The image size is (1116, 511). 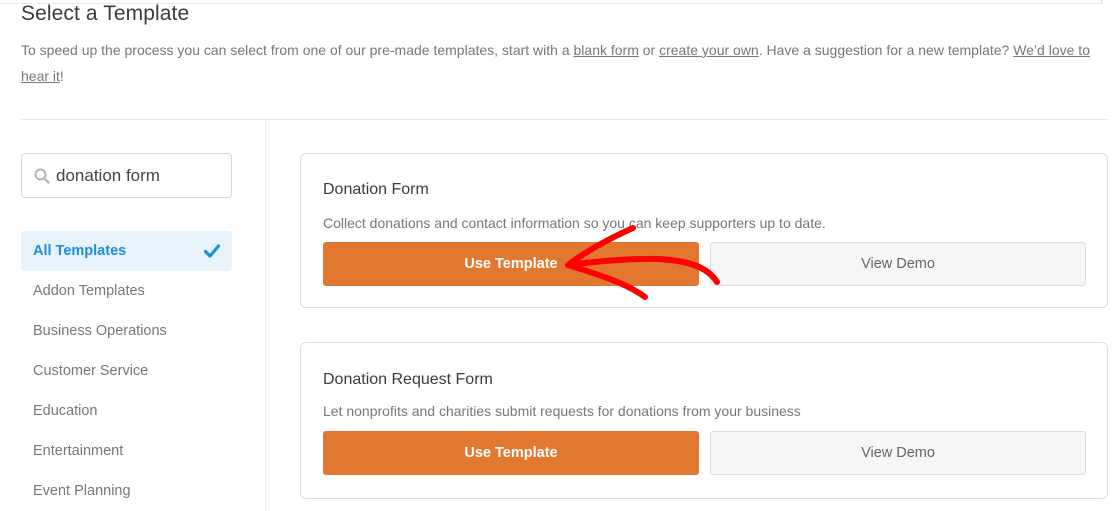 I want to click on category-entertainment: Entertainment, so click(x=126, y=451).